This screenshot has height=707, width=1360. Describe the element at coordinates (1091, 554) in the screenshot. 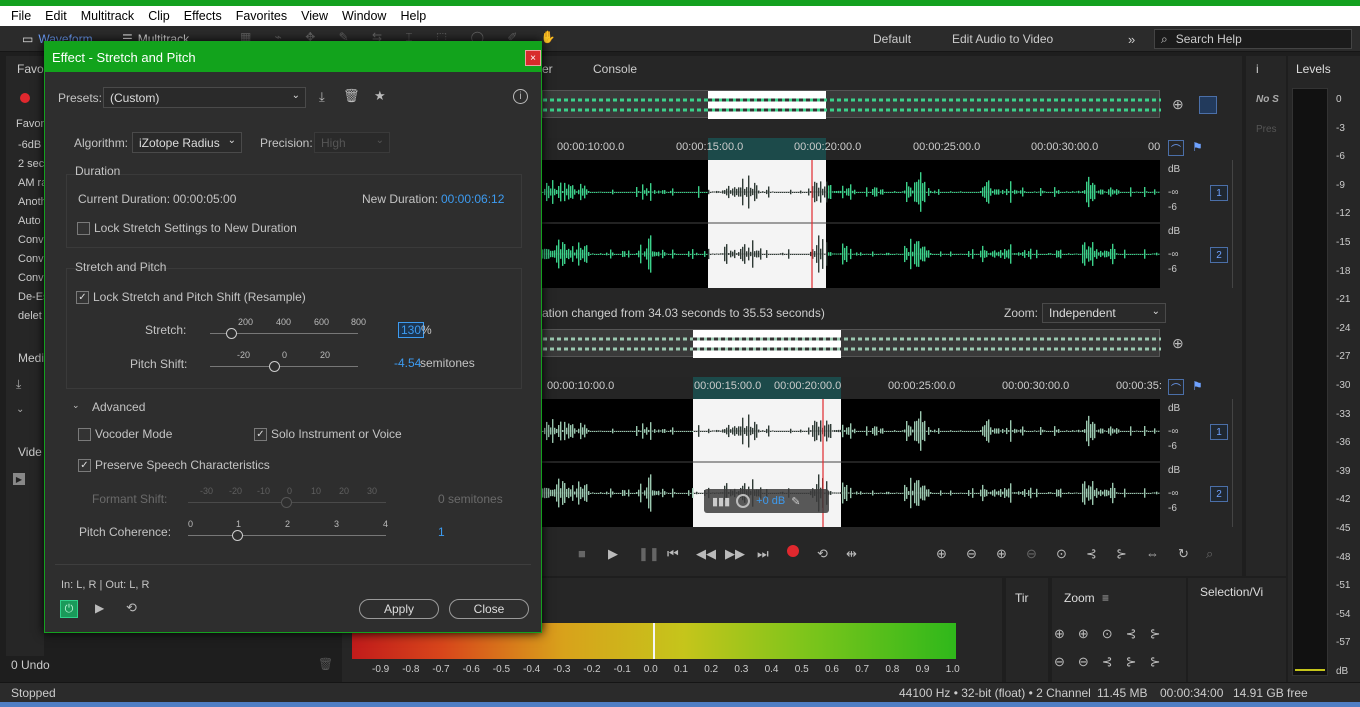

I see `zoom-in-left-icon: ⊰` at that location.